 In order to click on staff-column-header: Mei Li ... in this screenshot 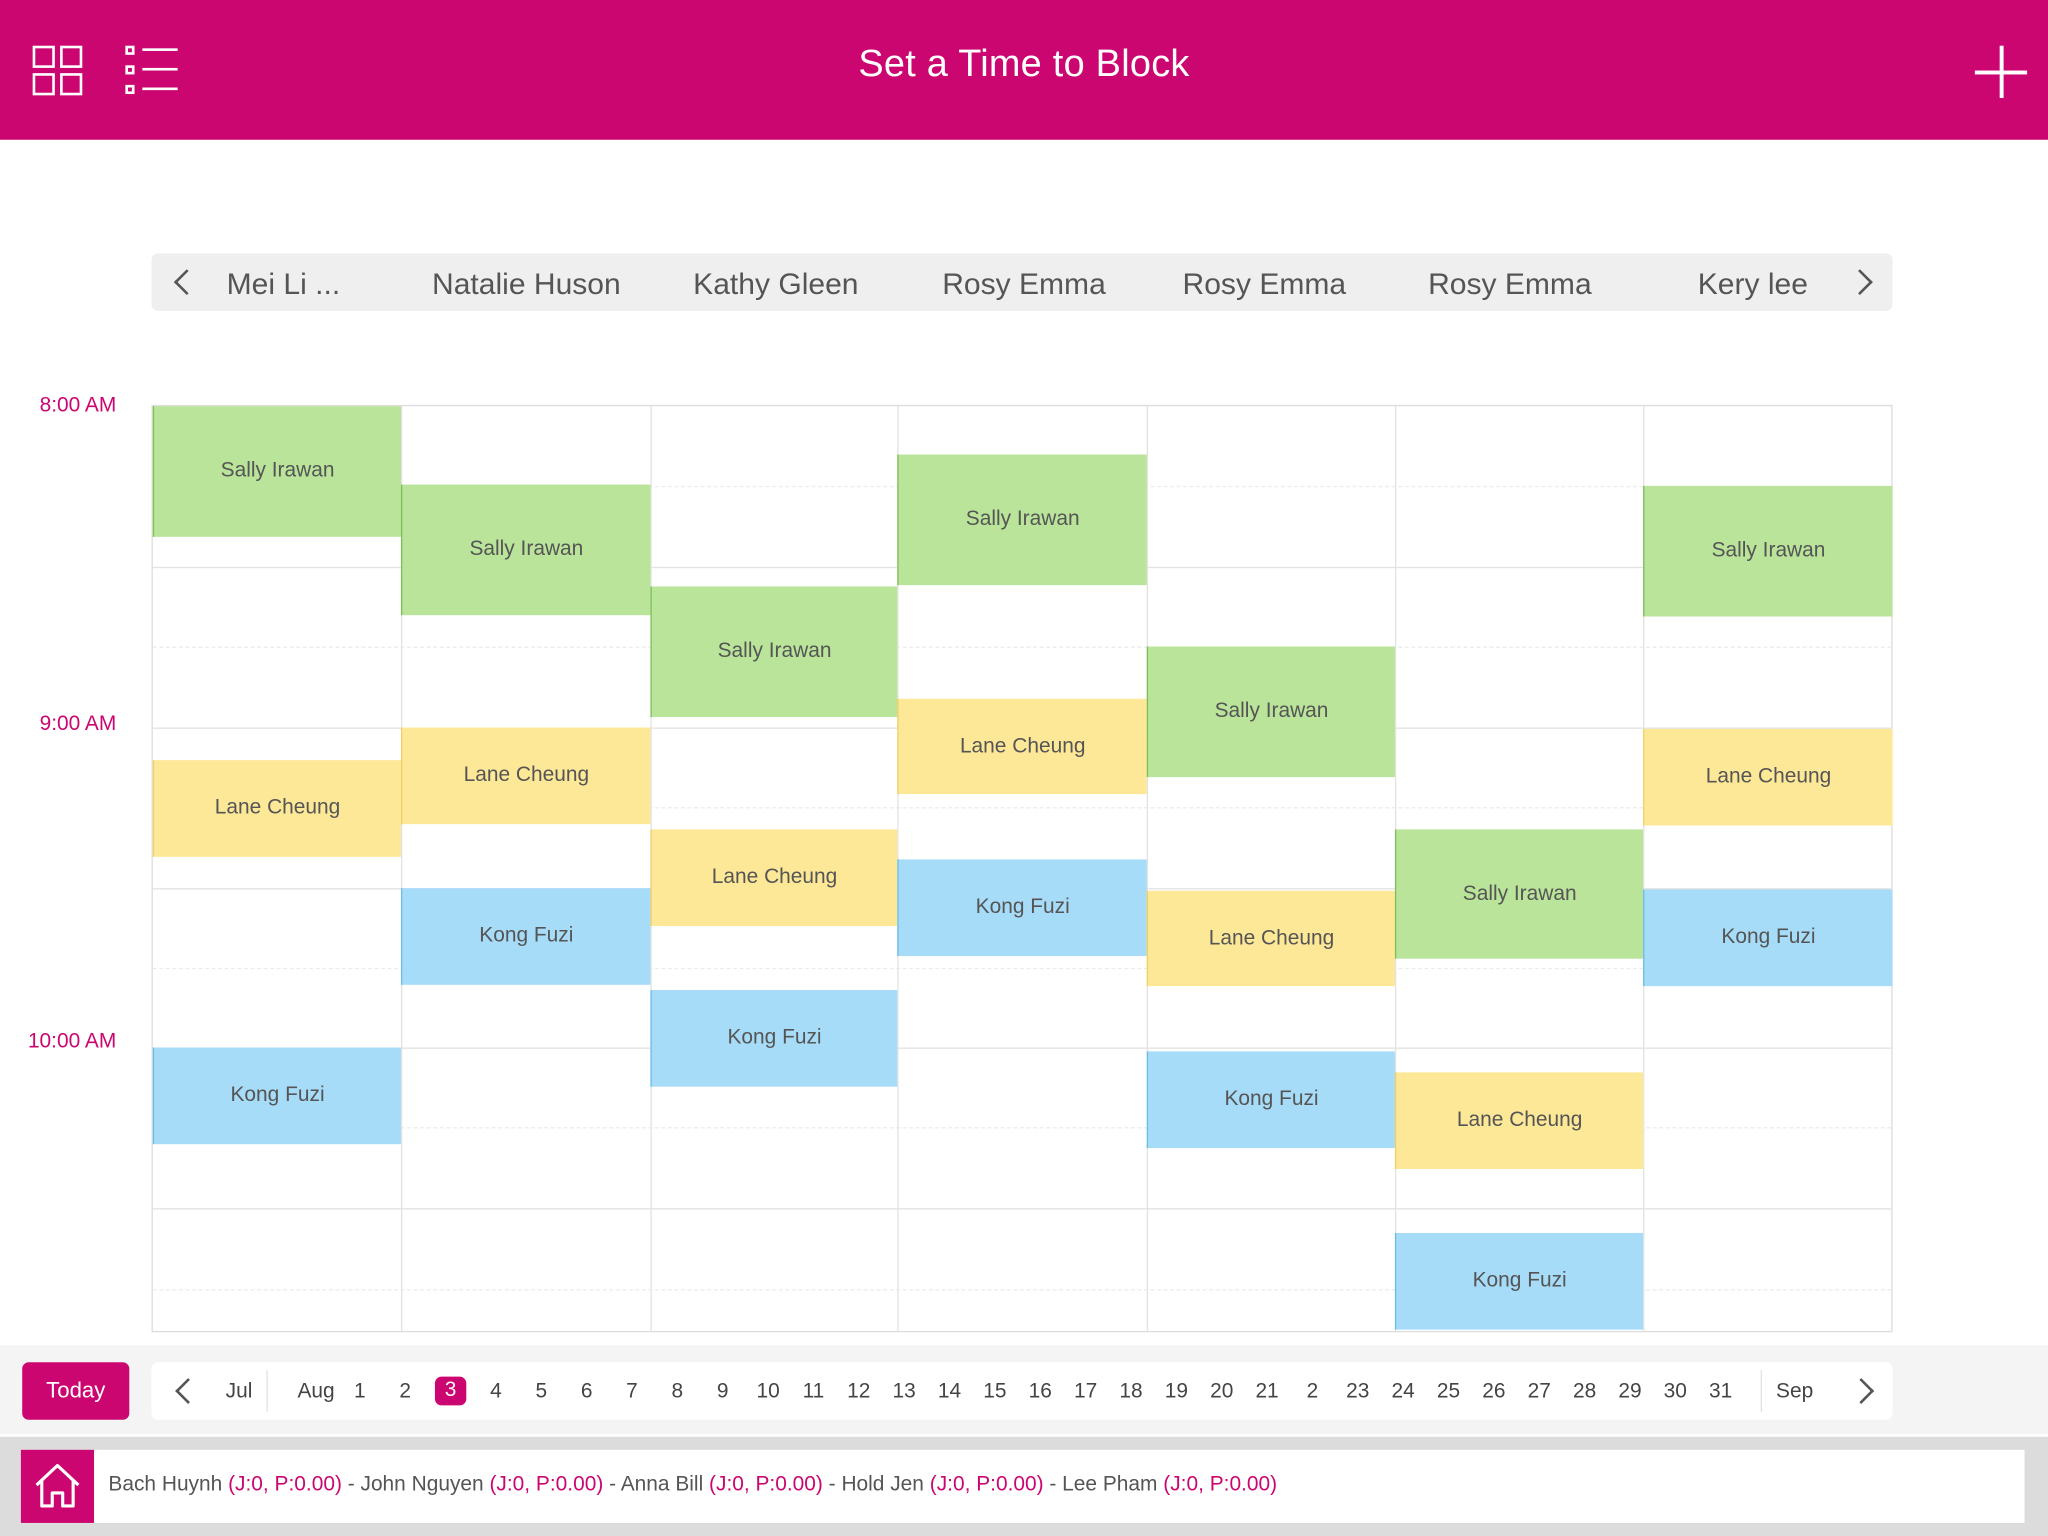, I will do `click(284, 283)`.